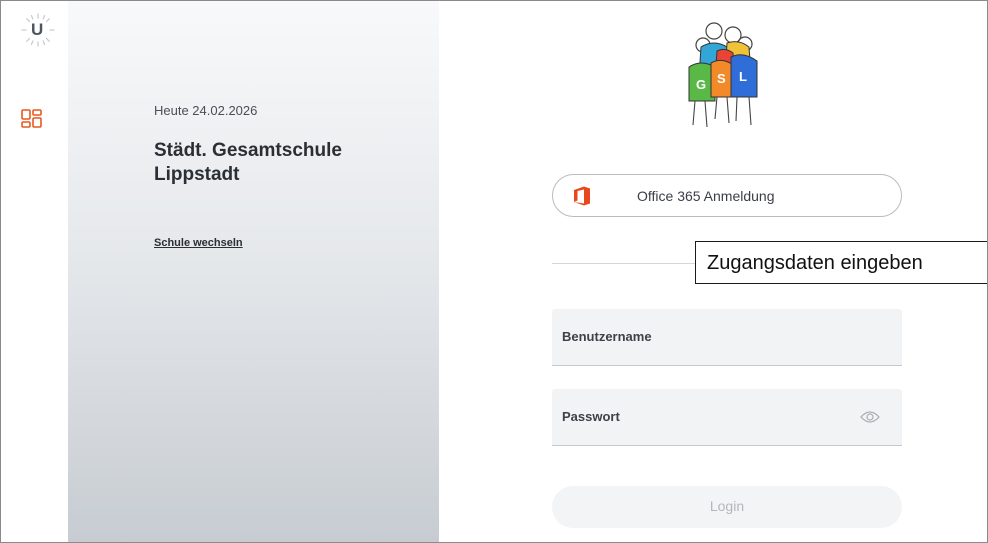 This screenshot has height=543, width=988. I want to click on office365-login-button: Office 365 Anmeldung, so click(727, 195).